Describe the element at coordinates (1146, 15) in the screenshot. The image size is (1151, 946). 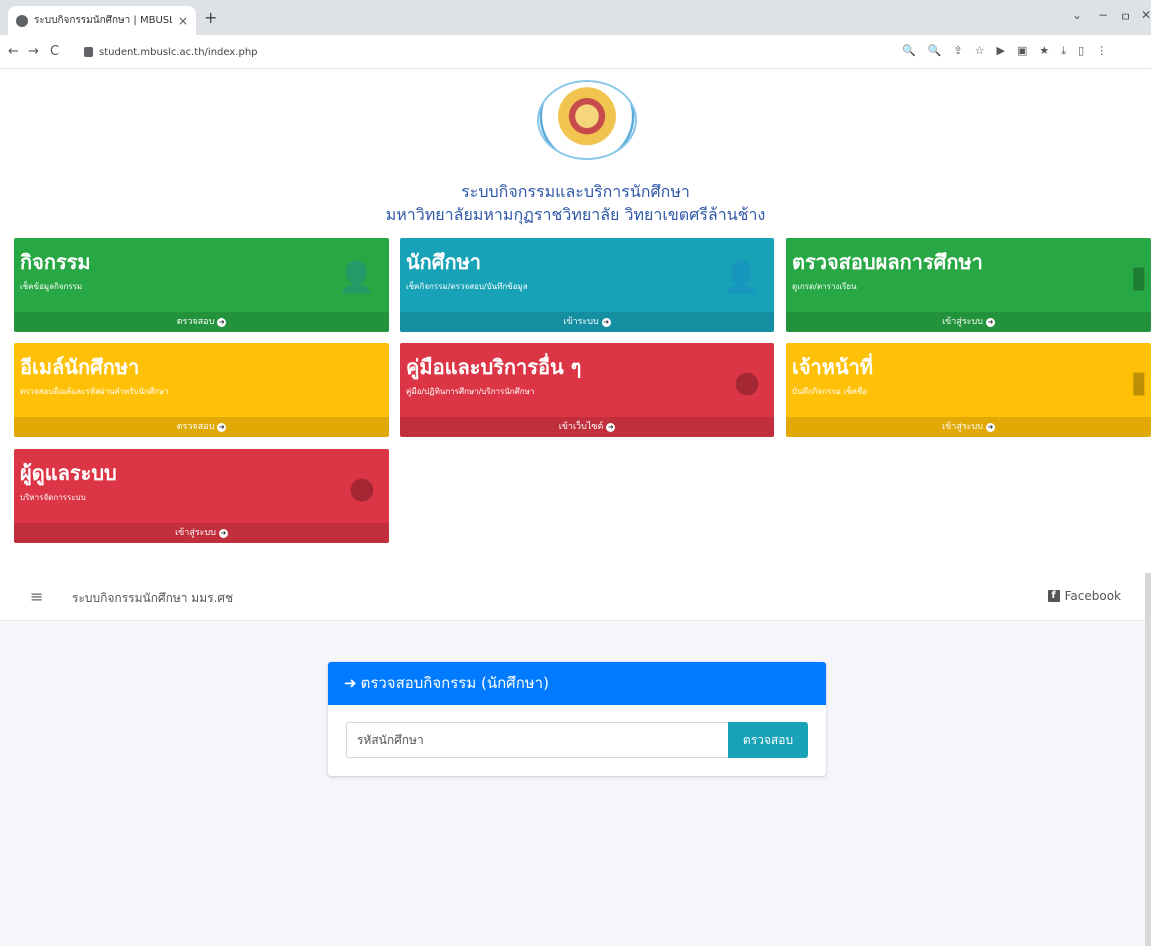
I see `close-window-icon: ✕` at that location.